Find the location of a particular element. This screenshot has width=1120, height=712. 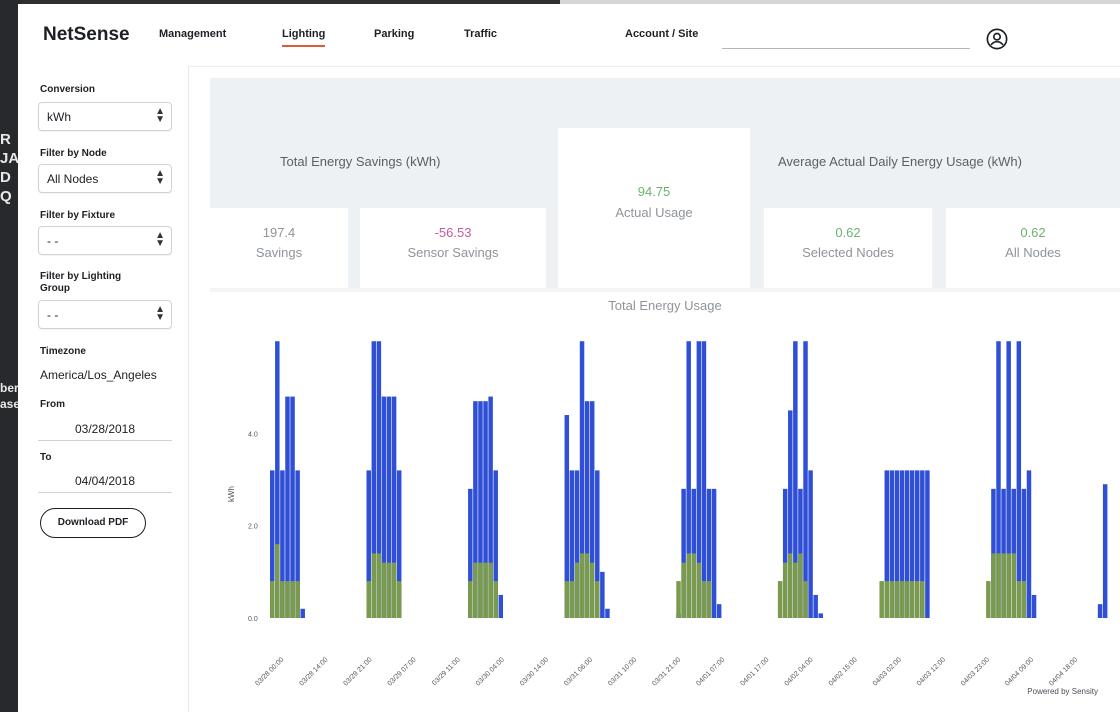

all-nodes-label: All Nodes is located at coordinates (1033, 252).